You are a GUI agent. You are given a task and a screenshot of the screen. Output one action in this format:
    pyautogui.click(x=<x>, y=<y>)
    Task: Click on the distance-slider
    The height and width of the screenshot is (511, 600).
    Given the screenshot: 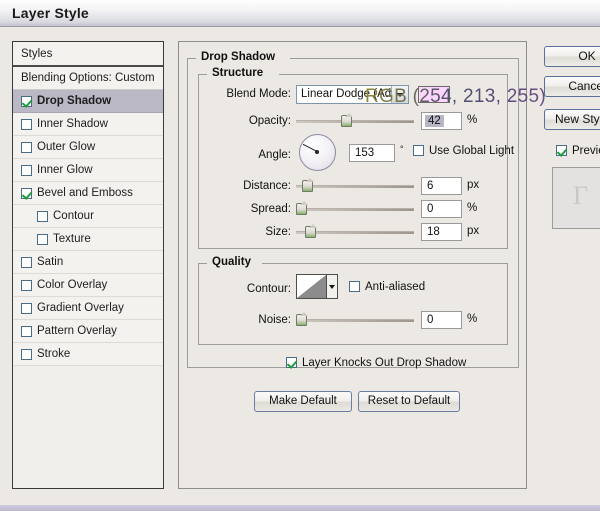 What is the action you would take?
    pyautogui.click(x=355, y=185)
    